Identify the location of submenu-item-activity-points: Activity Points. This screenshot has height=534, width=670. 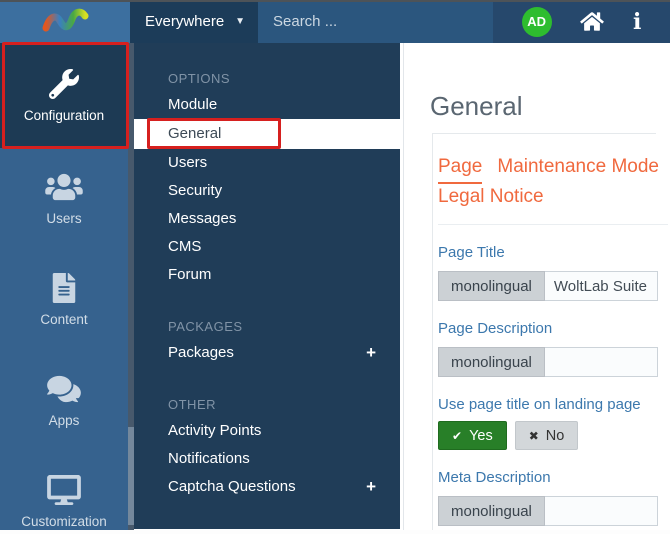
(267, 431).